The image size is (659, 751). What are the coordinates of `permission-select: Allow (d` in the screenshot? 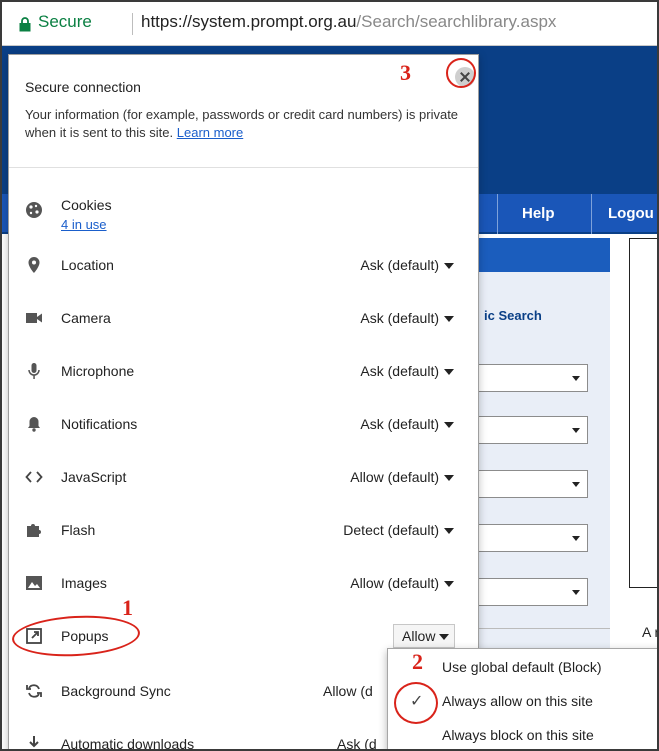 It's located at (348, 691).